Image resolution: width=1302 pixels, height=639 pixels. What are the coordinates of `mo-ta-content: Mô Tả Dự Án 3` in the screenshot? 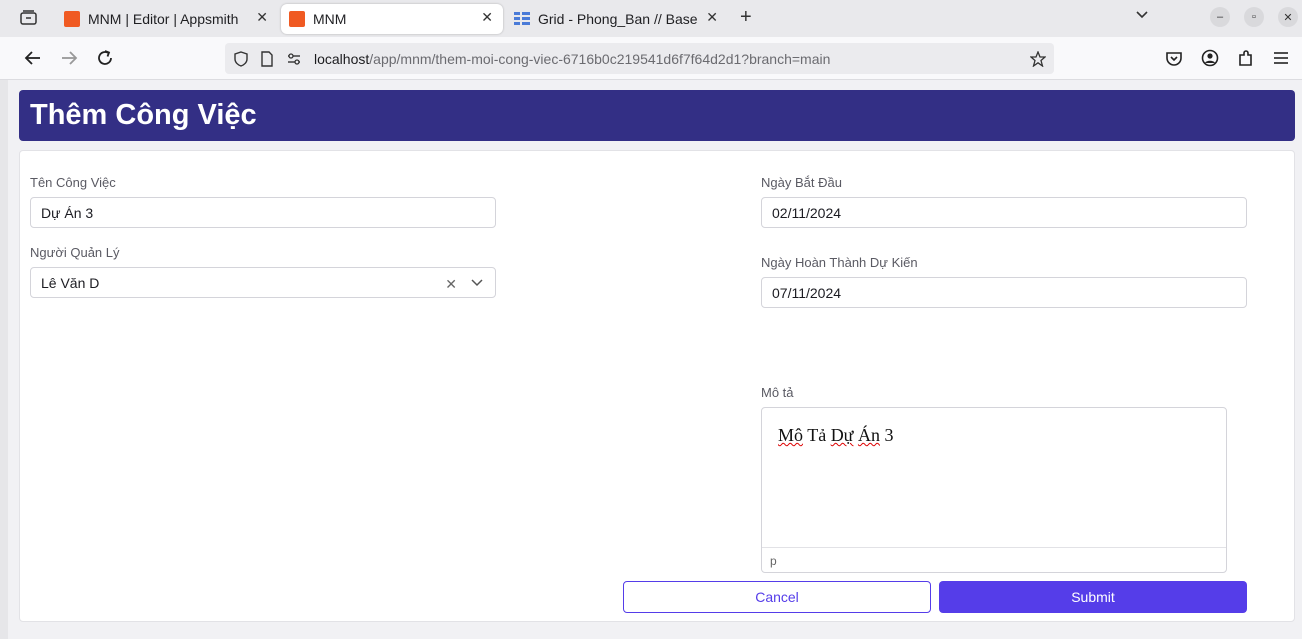 It's located at (835, 435).